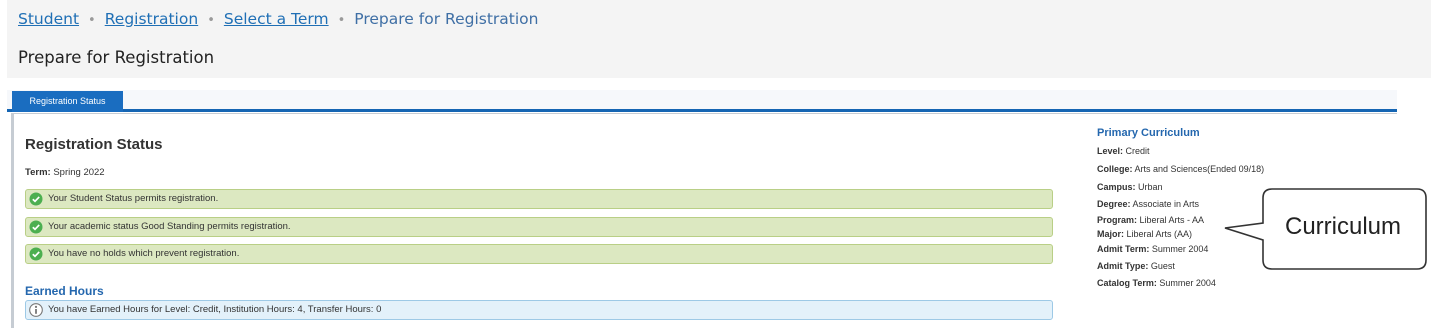 Image resolution: width=1431 pixels, height=328 pixels. I want to click on callout-label: Curriculum, so click(1342, 226).